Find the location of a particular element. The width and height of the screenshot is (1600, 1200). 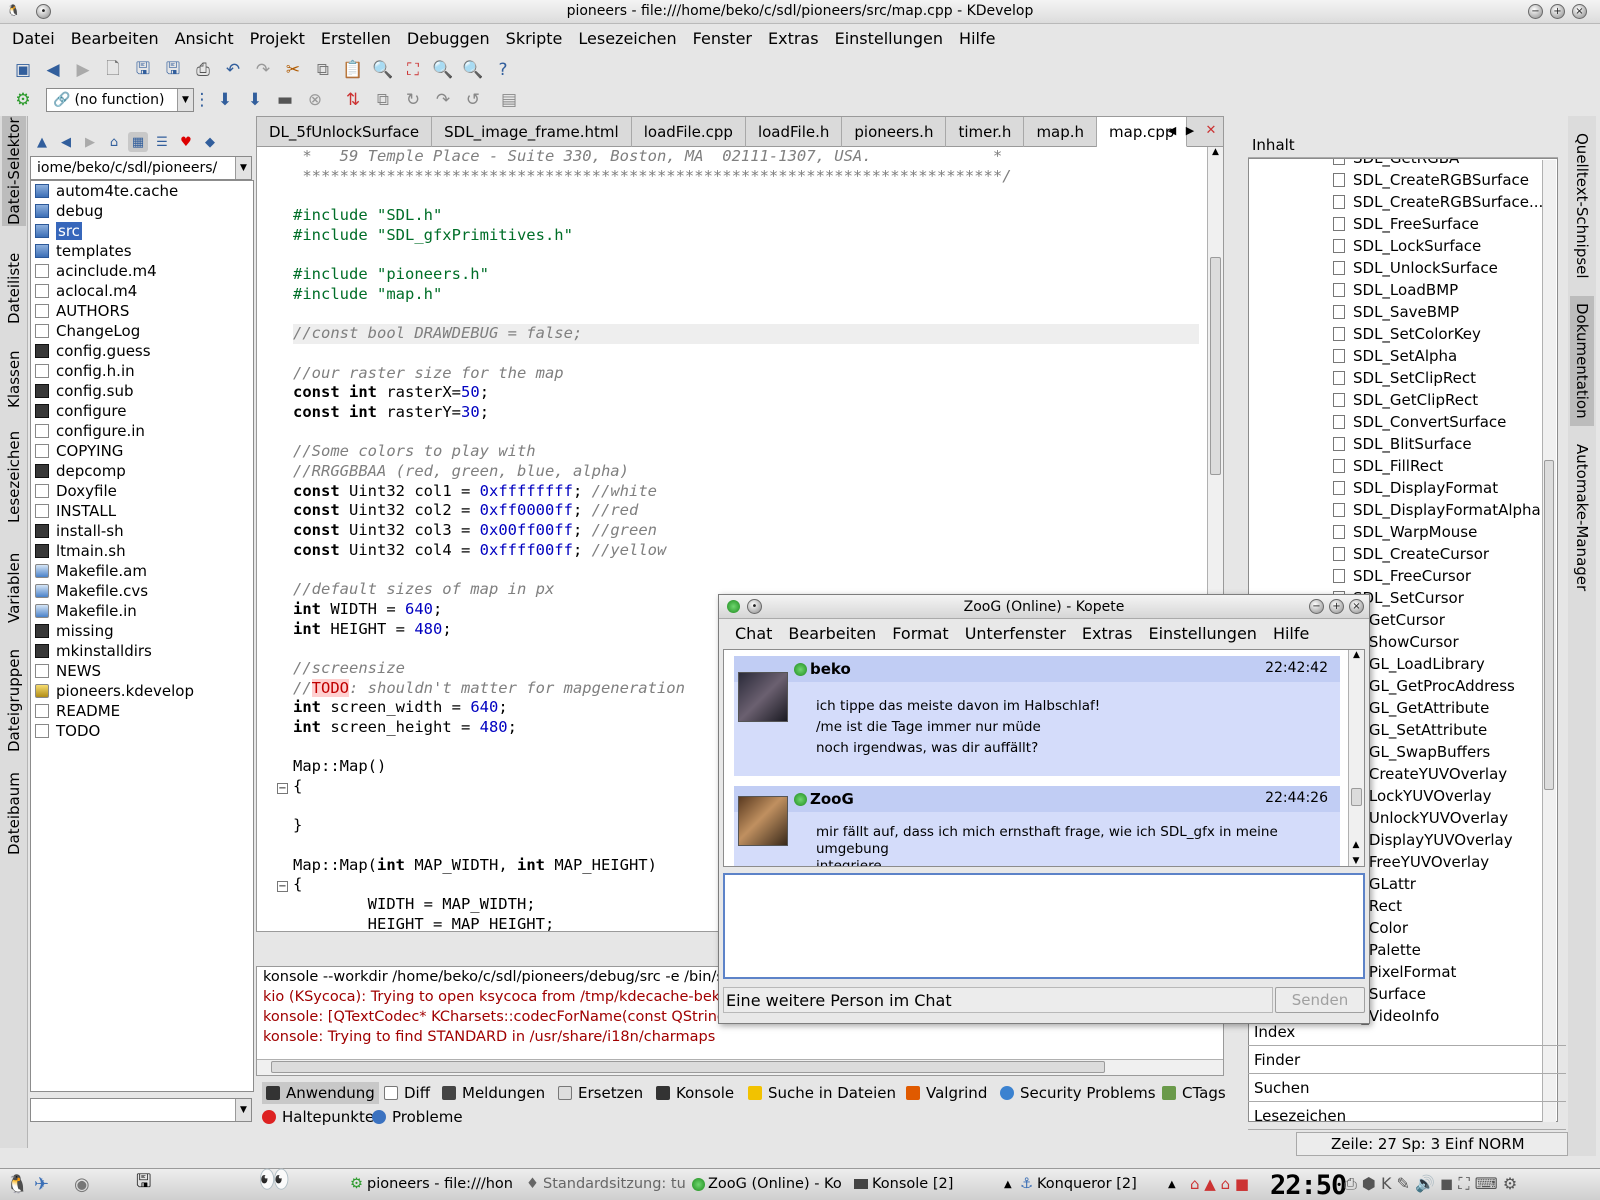

file-item: ltmain.sh is located at coordinates (142, 551).